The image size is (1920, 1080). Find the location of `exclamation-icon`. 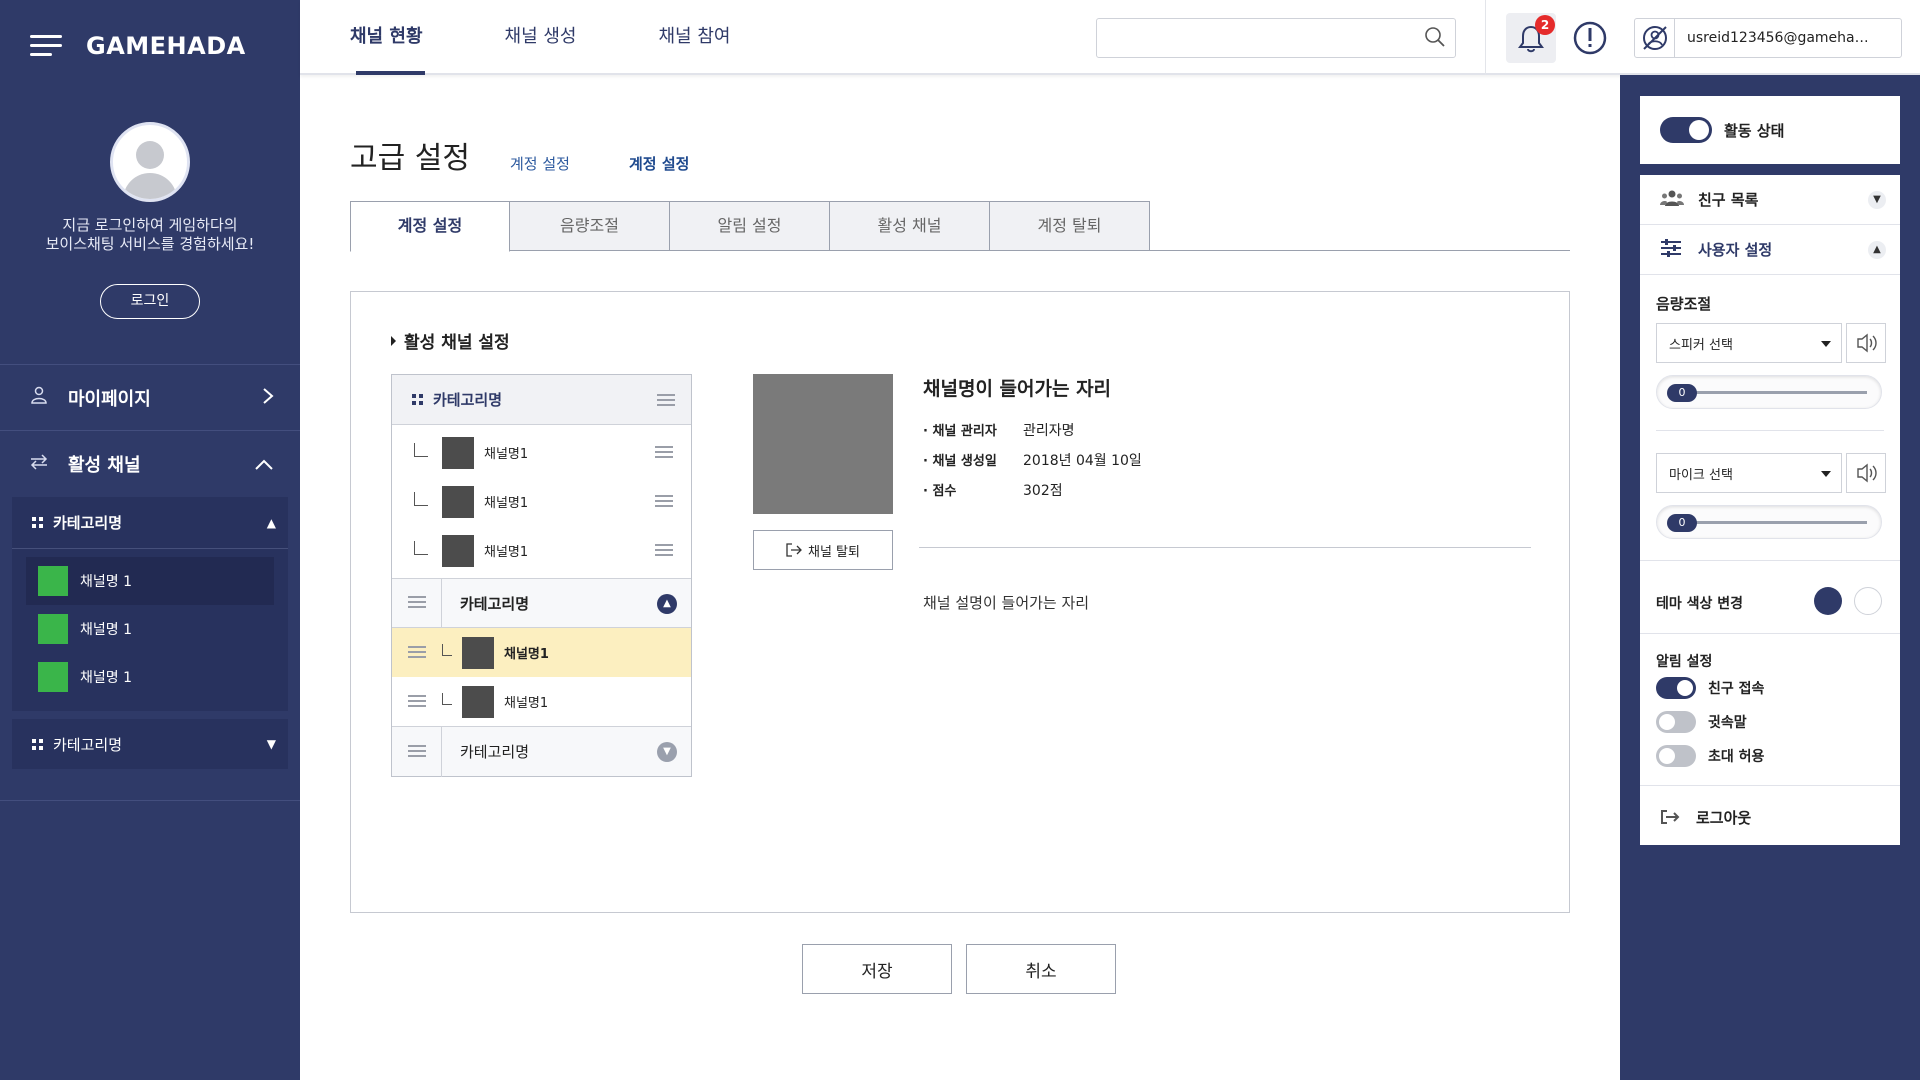

exclamation-icon is located at coordinates (1590, 38).